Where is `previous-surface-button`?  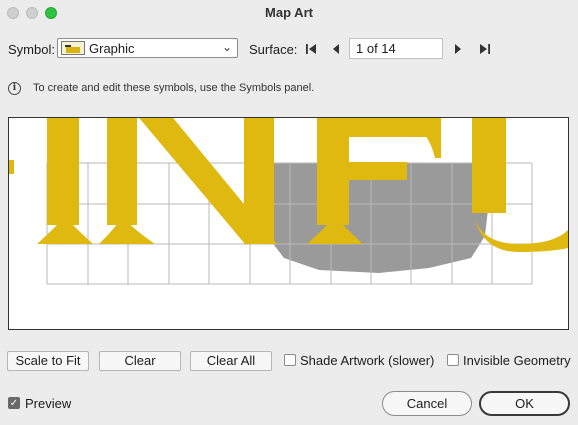
previous-surface-button is located at coordinates (336, 49).